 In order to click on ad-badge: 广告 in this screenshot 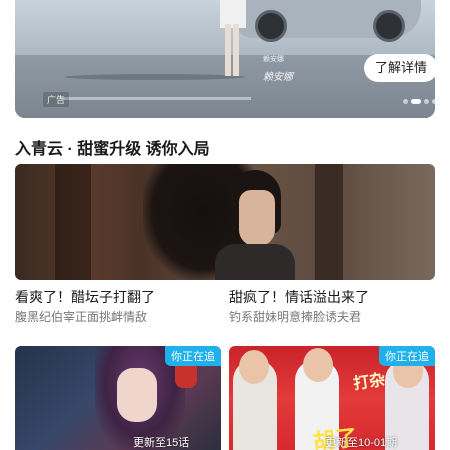, I will do `click(56, 99)`.